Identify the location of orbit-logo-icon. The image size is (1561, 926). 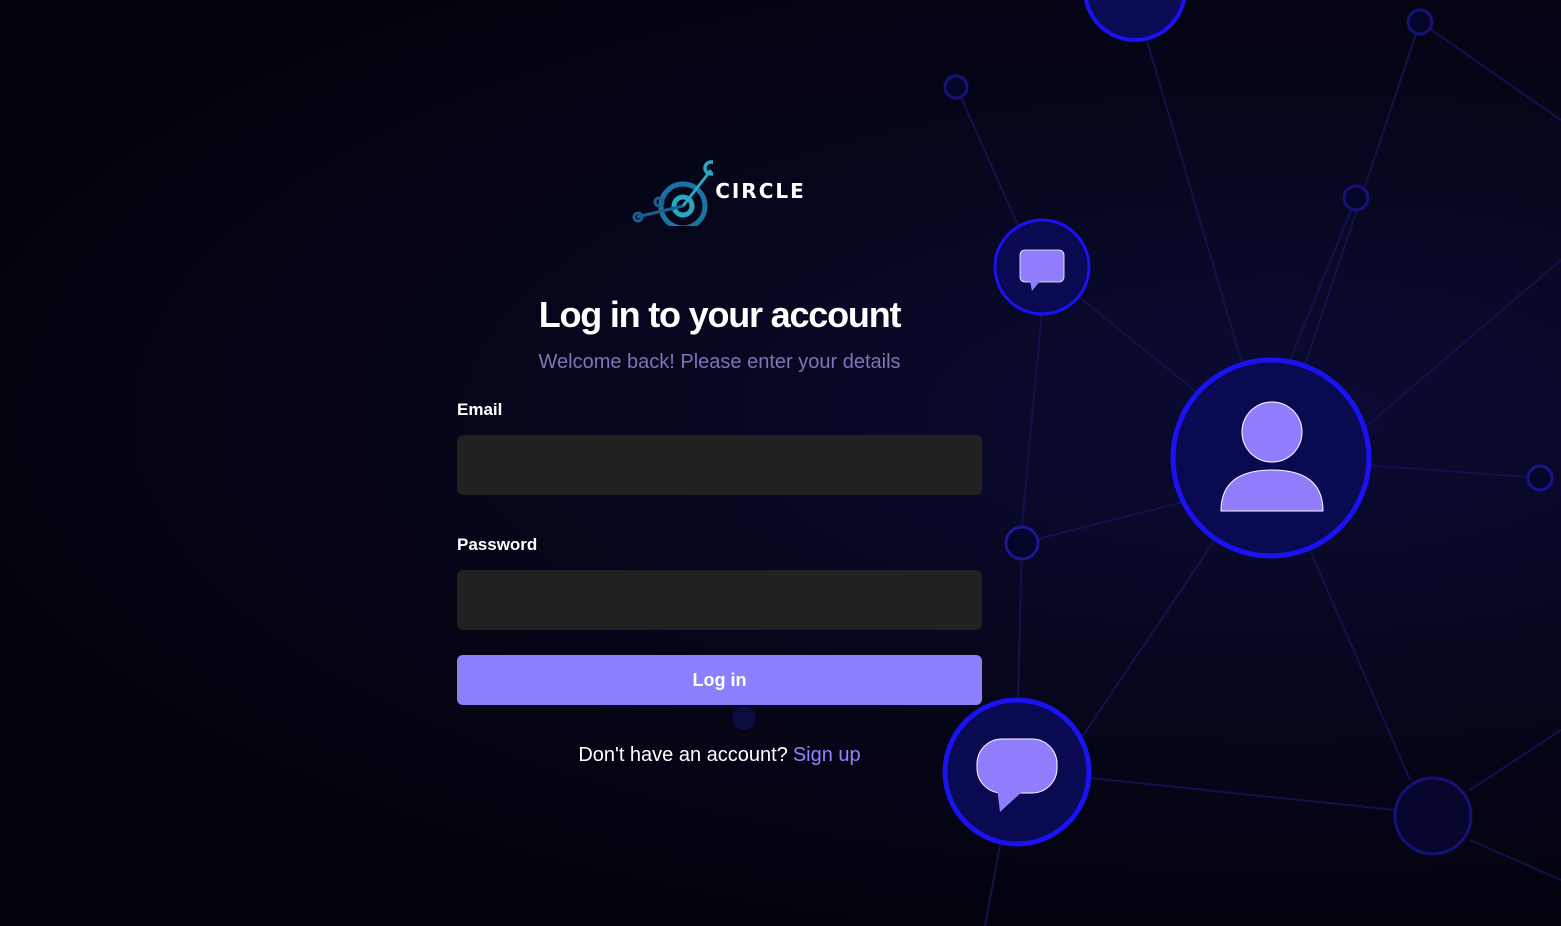
(673, 193).